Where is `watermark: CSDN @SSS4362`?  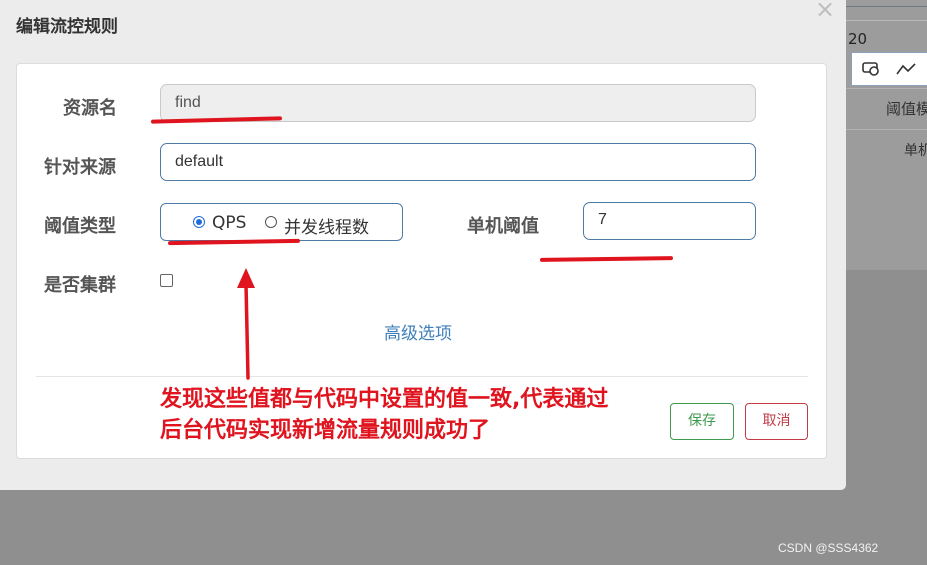 watermark: CSDN @SSS4362 is located at coordinates (828, 548).